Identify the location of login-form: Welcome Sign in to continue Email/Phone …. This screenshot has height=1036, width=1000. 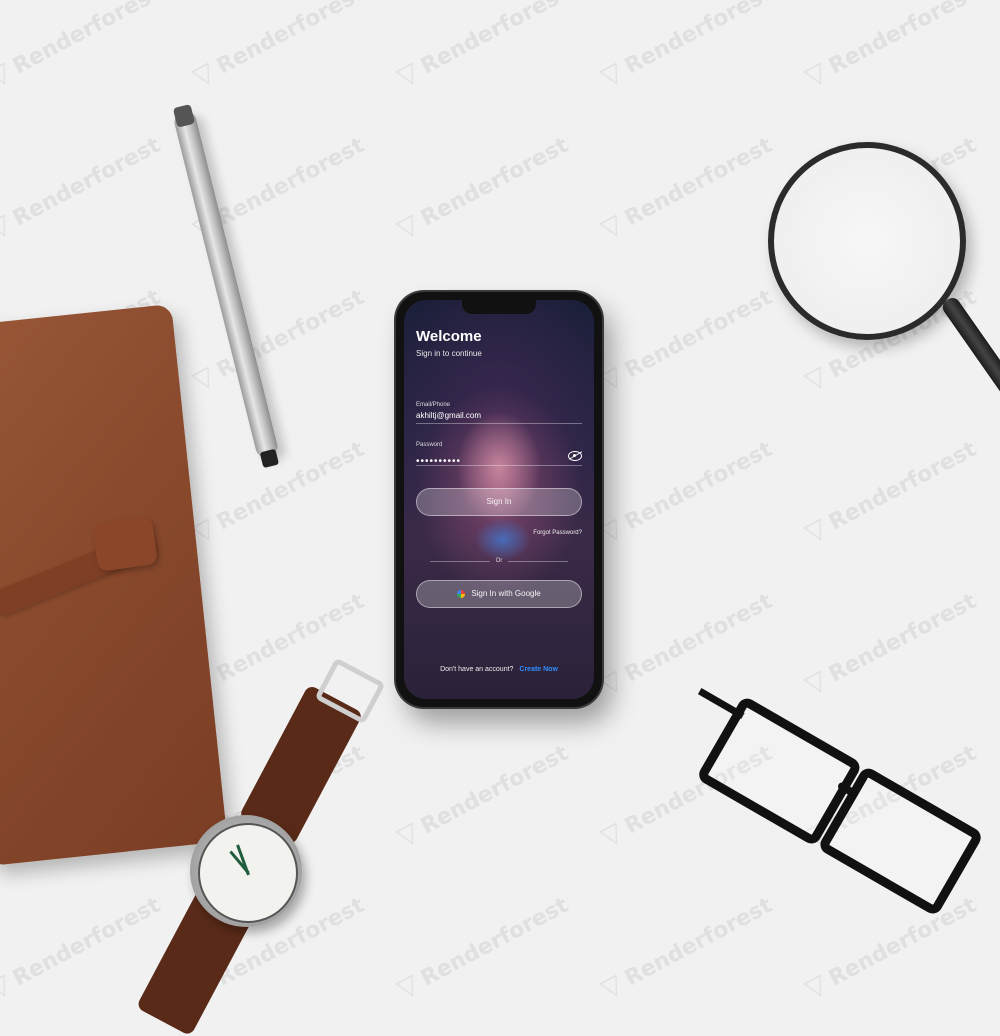
(499, 499).